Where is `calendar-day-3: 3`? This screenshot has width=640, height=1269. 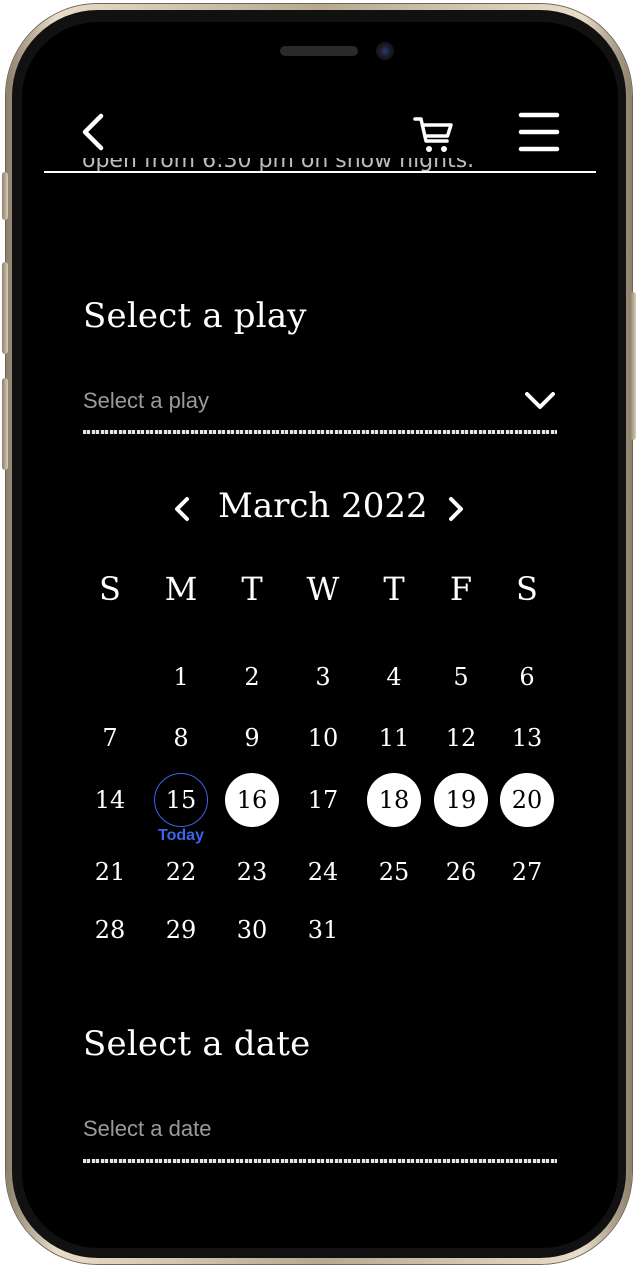 calendar-day-3: 3 is located at coordinates (323, 677).